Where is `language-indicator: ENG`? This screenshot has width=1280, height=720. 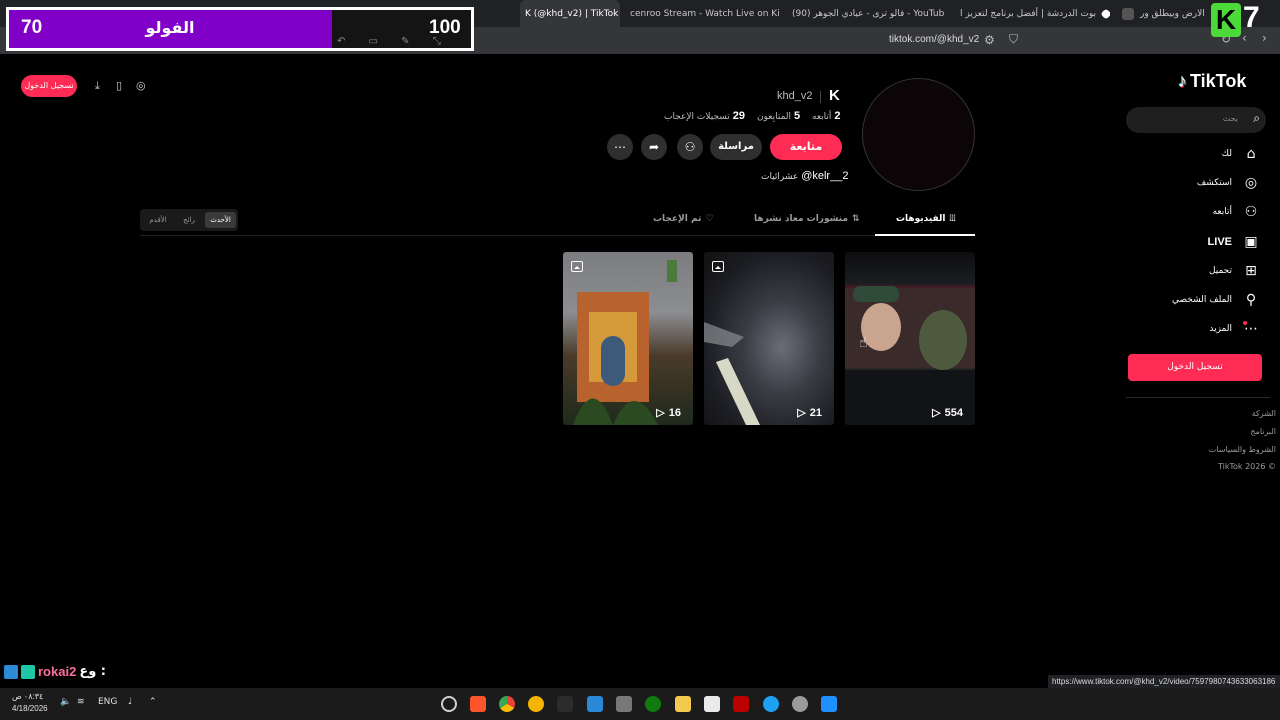
language-indicator: ENG is located at coordinates (107, 702).